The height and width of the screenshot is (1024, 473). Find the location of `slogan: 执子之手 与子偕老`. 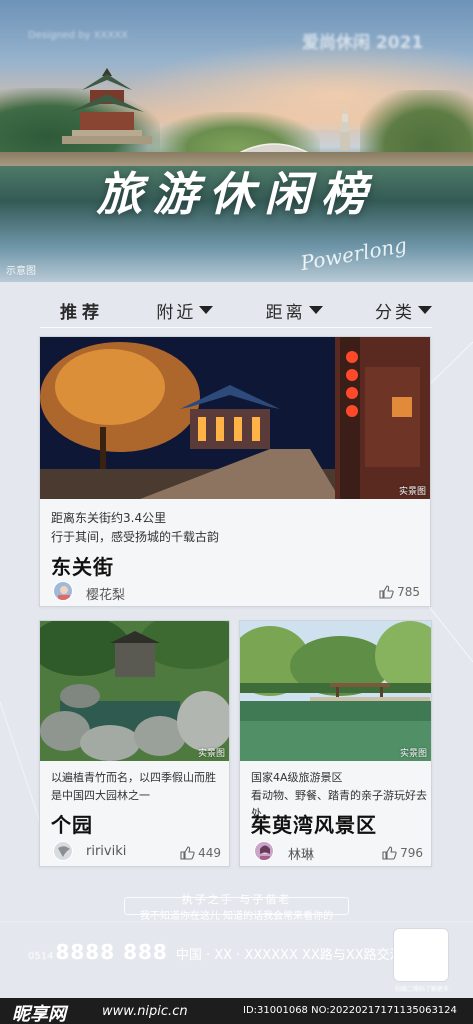

slogan: 执子之手 与子偕老 is located at coordinates (236, 899).